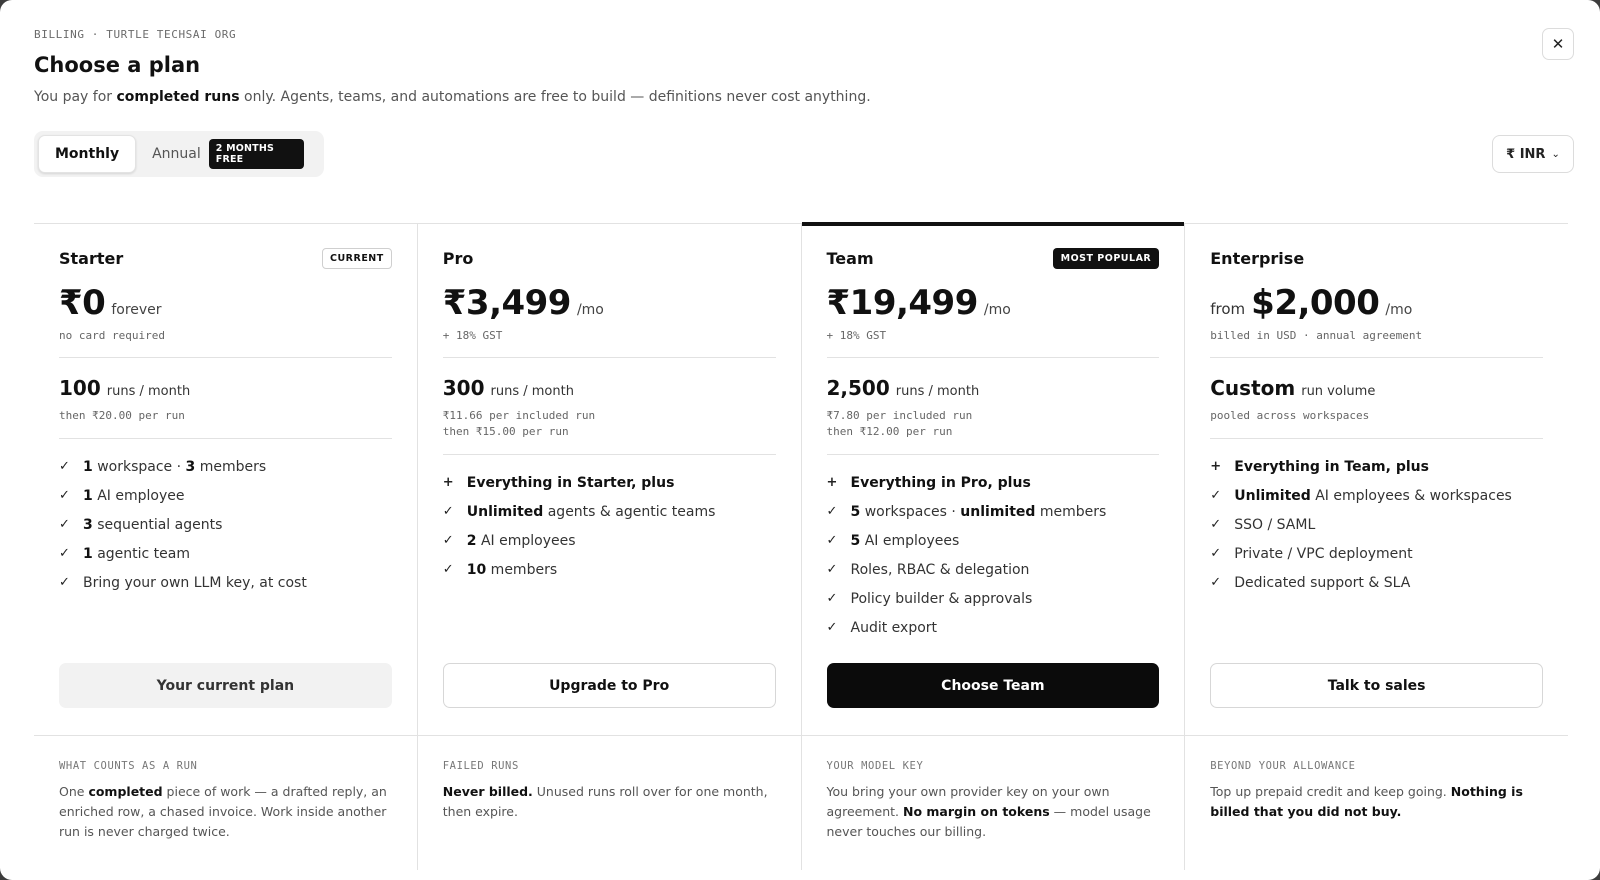  Describe the element at coordinates (1290, 415) in the screenshot. I see `runs-note-line: pooled across workspaces` at that location.